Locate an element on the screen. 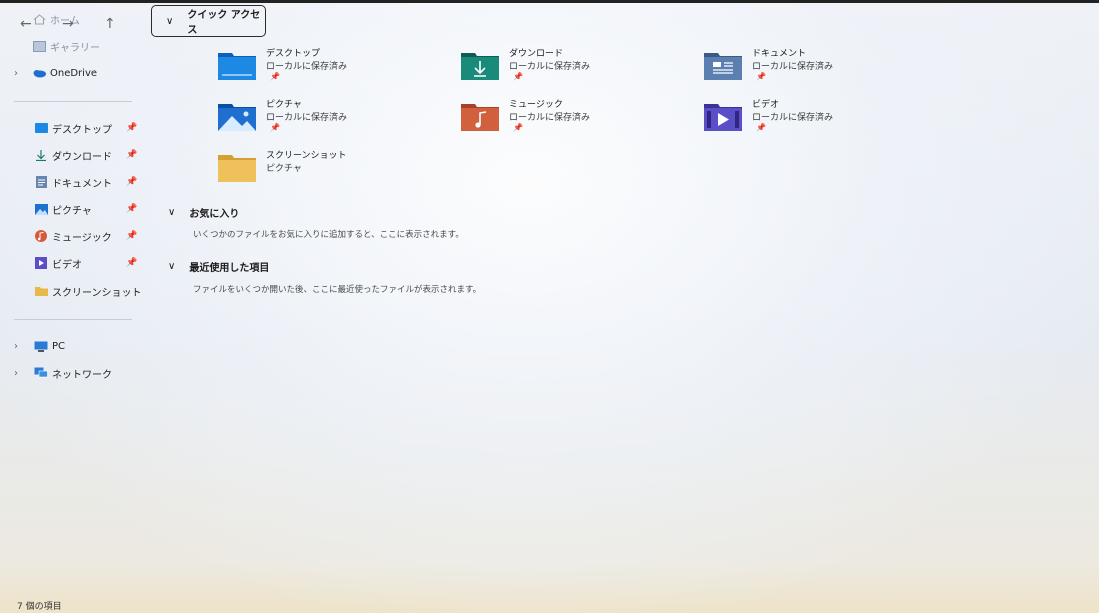 This screenshot has height=613, width=1099. quick-access-item-desktop: デスクトップ ローカルに保存済み 📌 is located at coordinates (328, 68).